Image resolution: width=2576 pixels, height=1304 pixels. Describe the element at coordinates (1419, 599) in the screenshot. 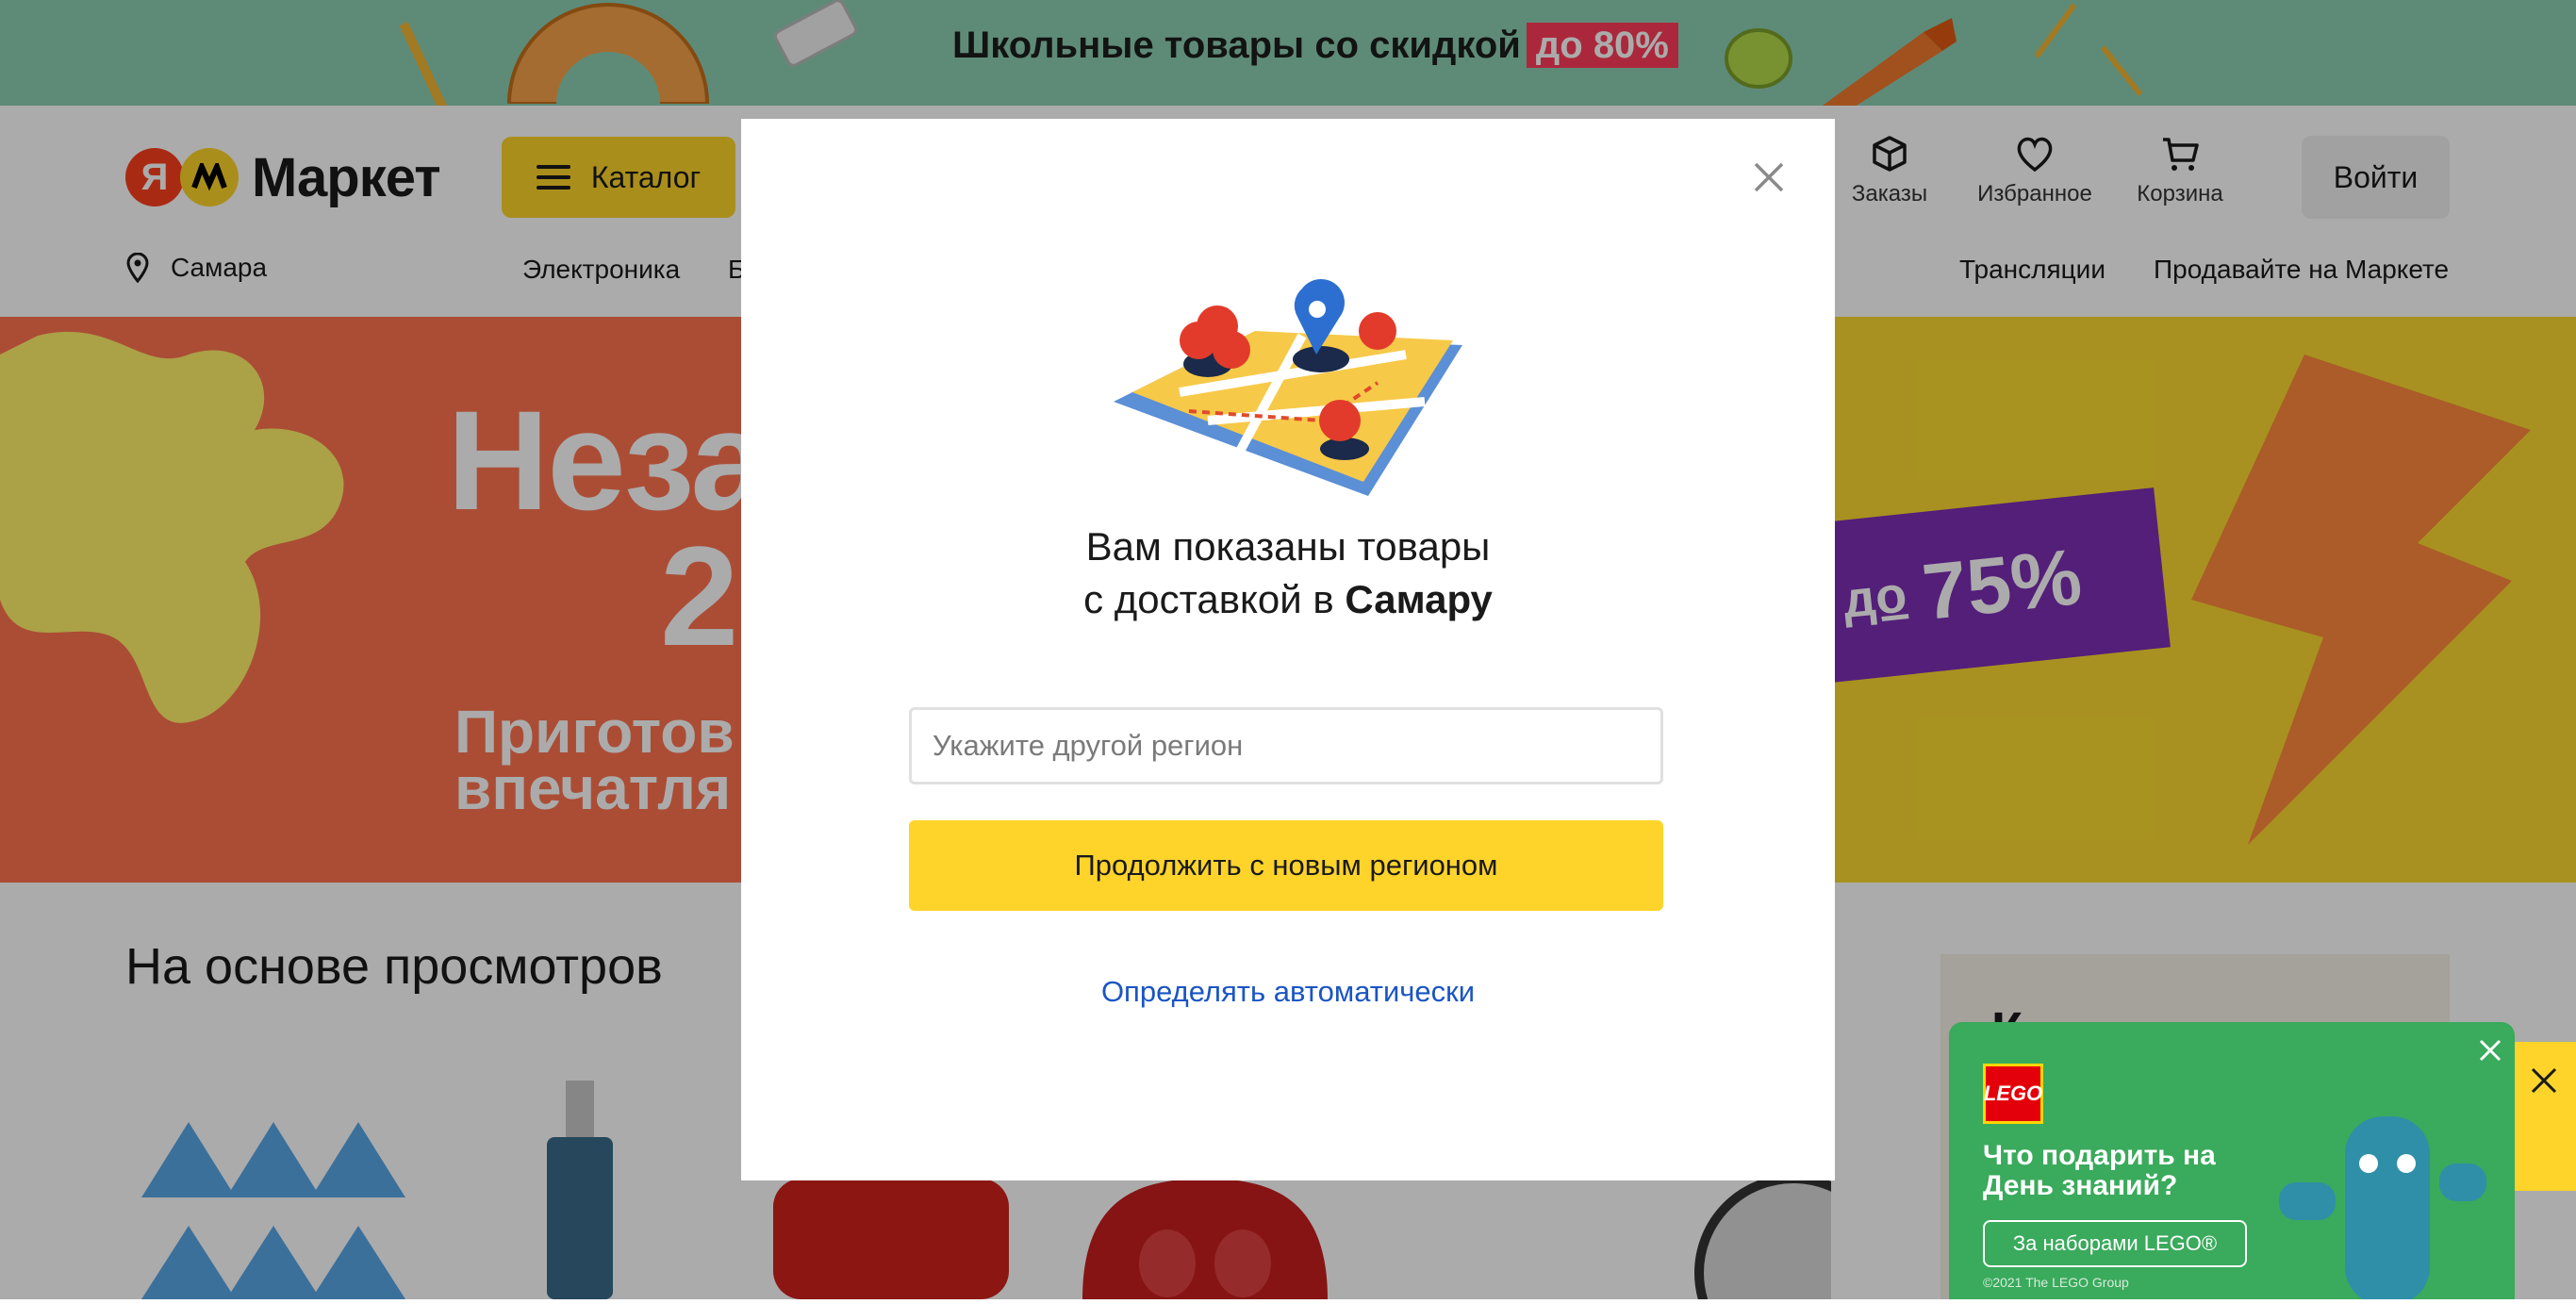

I see `modal-city-name: Самару` at that location.